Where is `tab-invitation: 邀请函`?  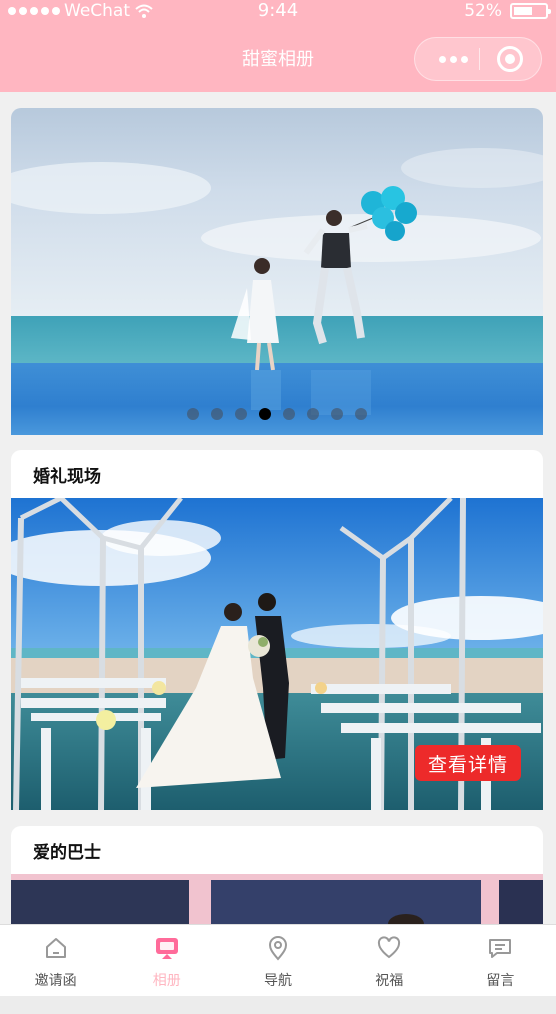
tab-invitation: 邀请函 is located at coordinates (55, 960).